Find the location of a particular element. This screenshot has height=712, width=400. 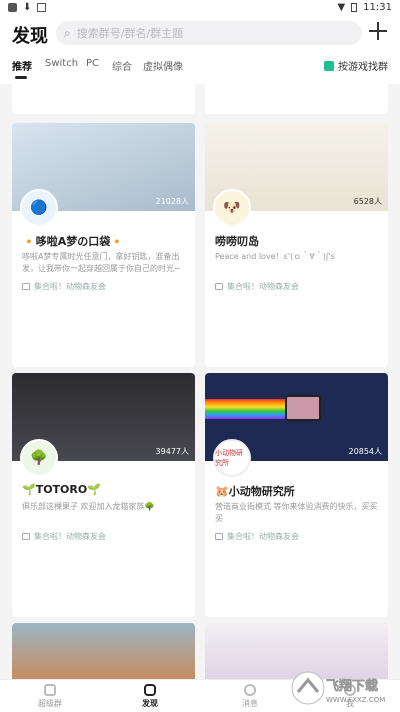

group-avatar: 🌳 is located at coordinates (39, 458).